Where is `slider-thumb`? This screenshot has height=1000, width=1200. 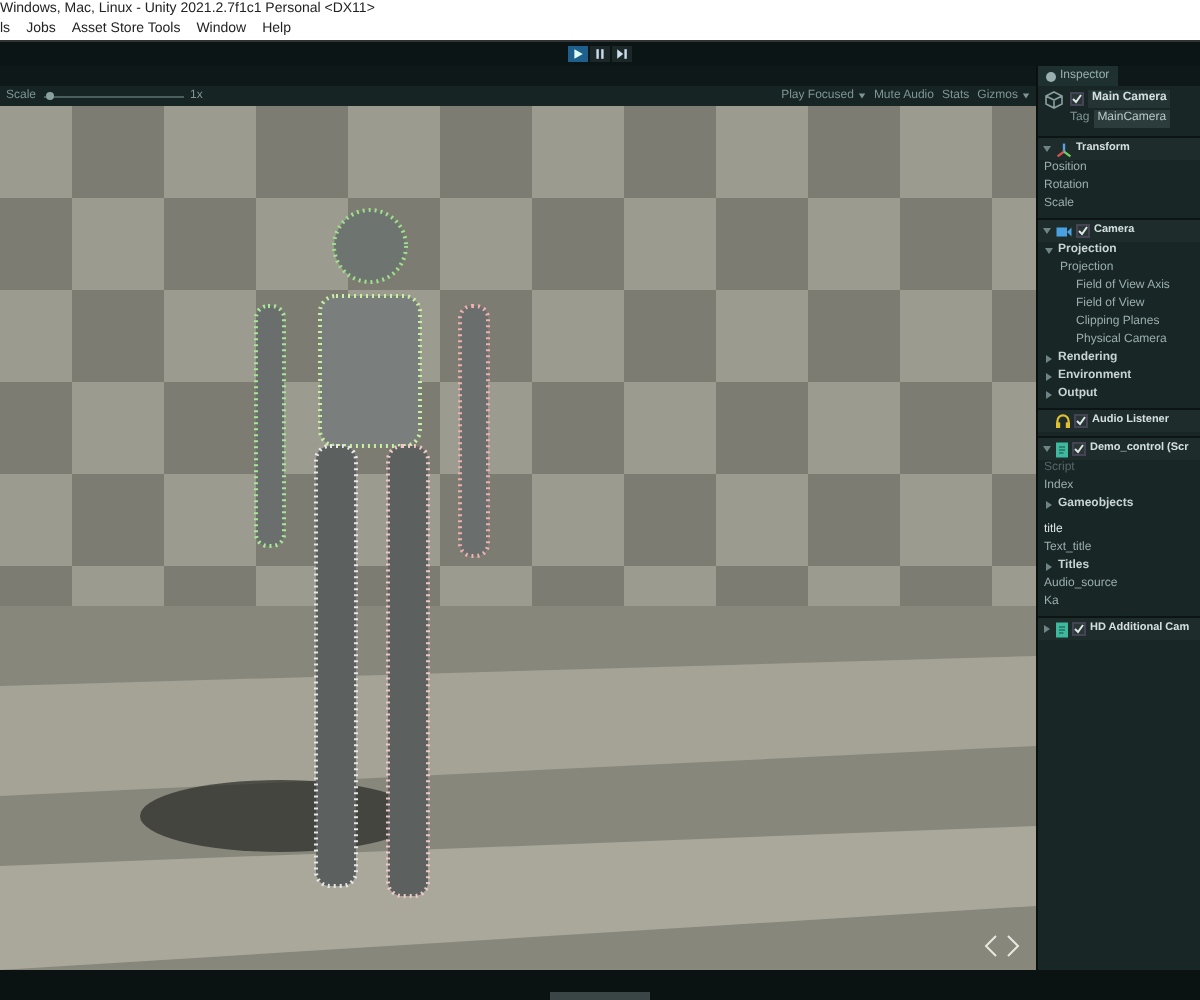 slider-thumb is located at coordinates (50, 96).